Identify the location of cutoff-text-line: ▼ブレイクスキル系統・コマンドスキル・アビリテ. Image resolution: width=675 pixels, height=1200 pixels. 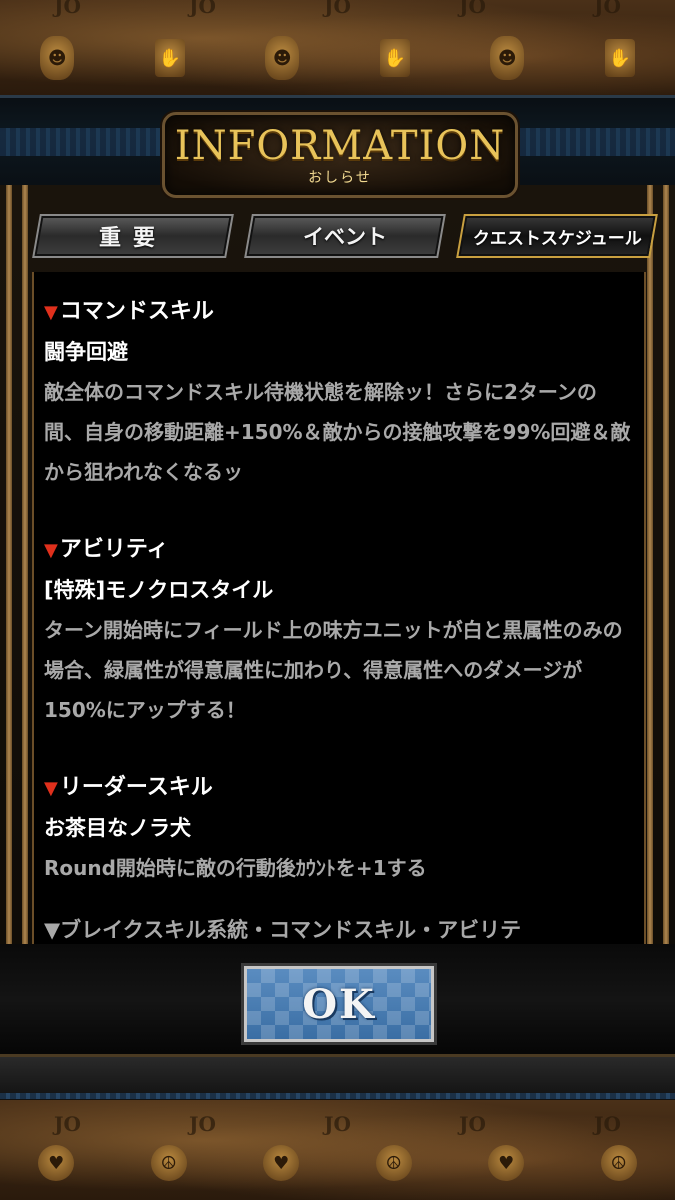
(283, 930).